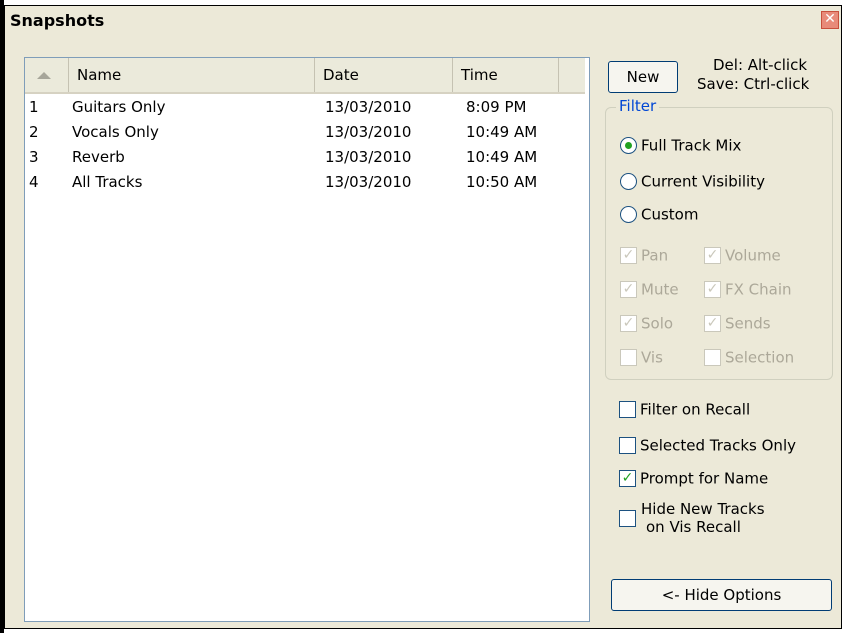  What do you see at coordinates (721, 595) in the screenshot?
I see `hide-options-button: <- Hide Options` at bounding box center [721, 595].